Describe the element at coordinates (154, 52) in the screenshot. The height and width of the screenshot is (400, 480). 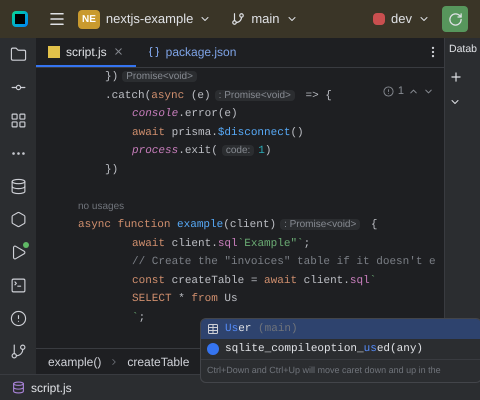
I see `braces-icon` at that location.